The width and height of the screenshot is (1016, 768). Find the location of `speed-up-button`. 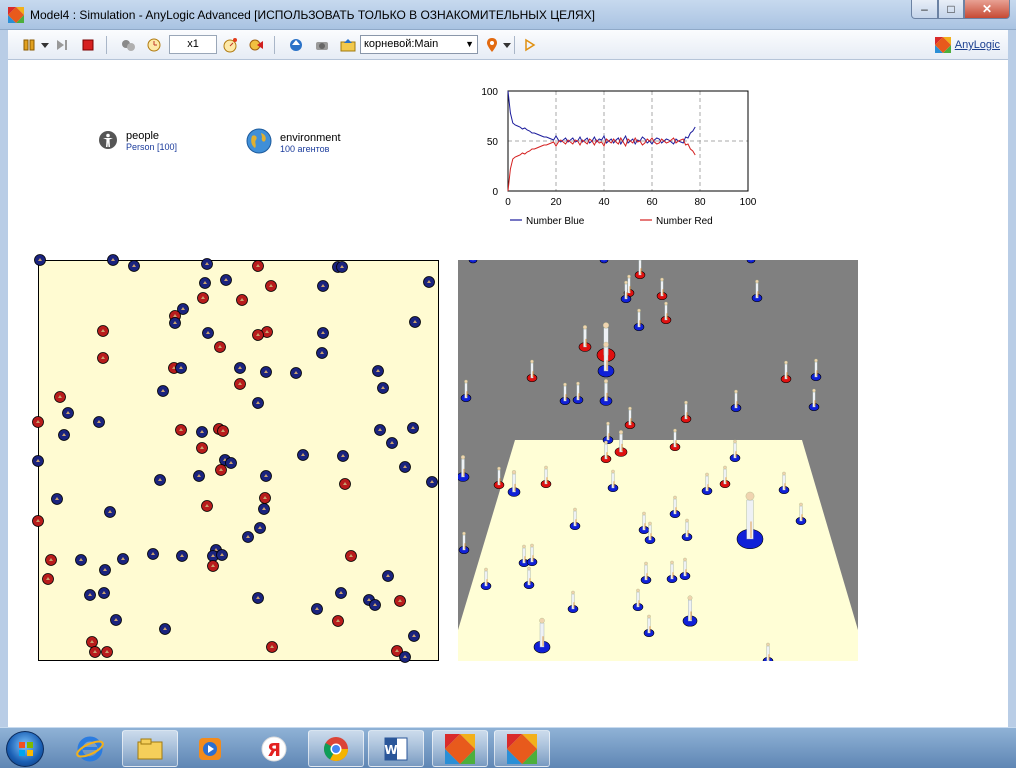

speed-up-button is located at coordinates (230, 45).